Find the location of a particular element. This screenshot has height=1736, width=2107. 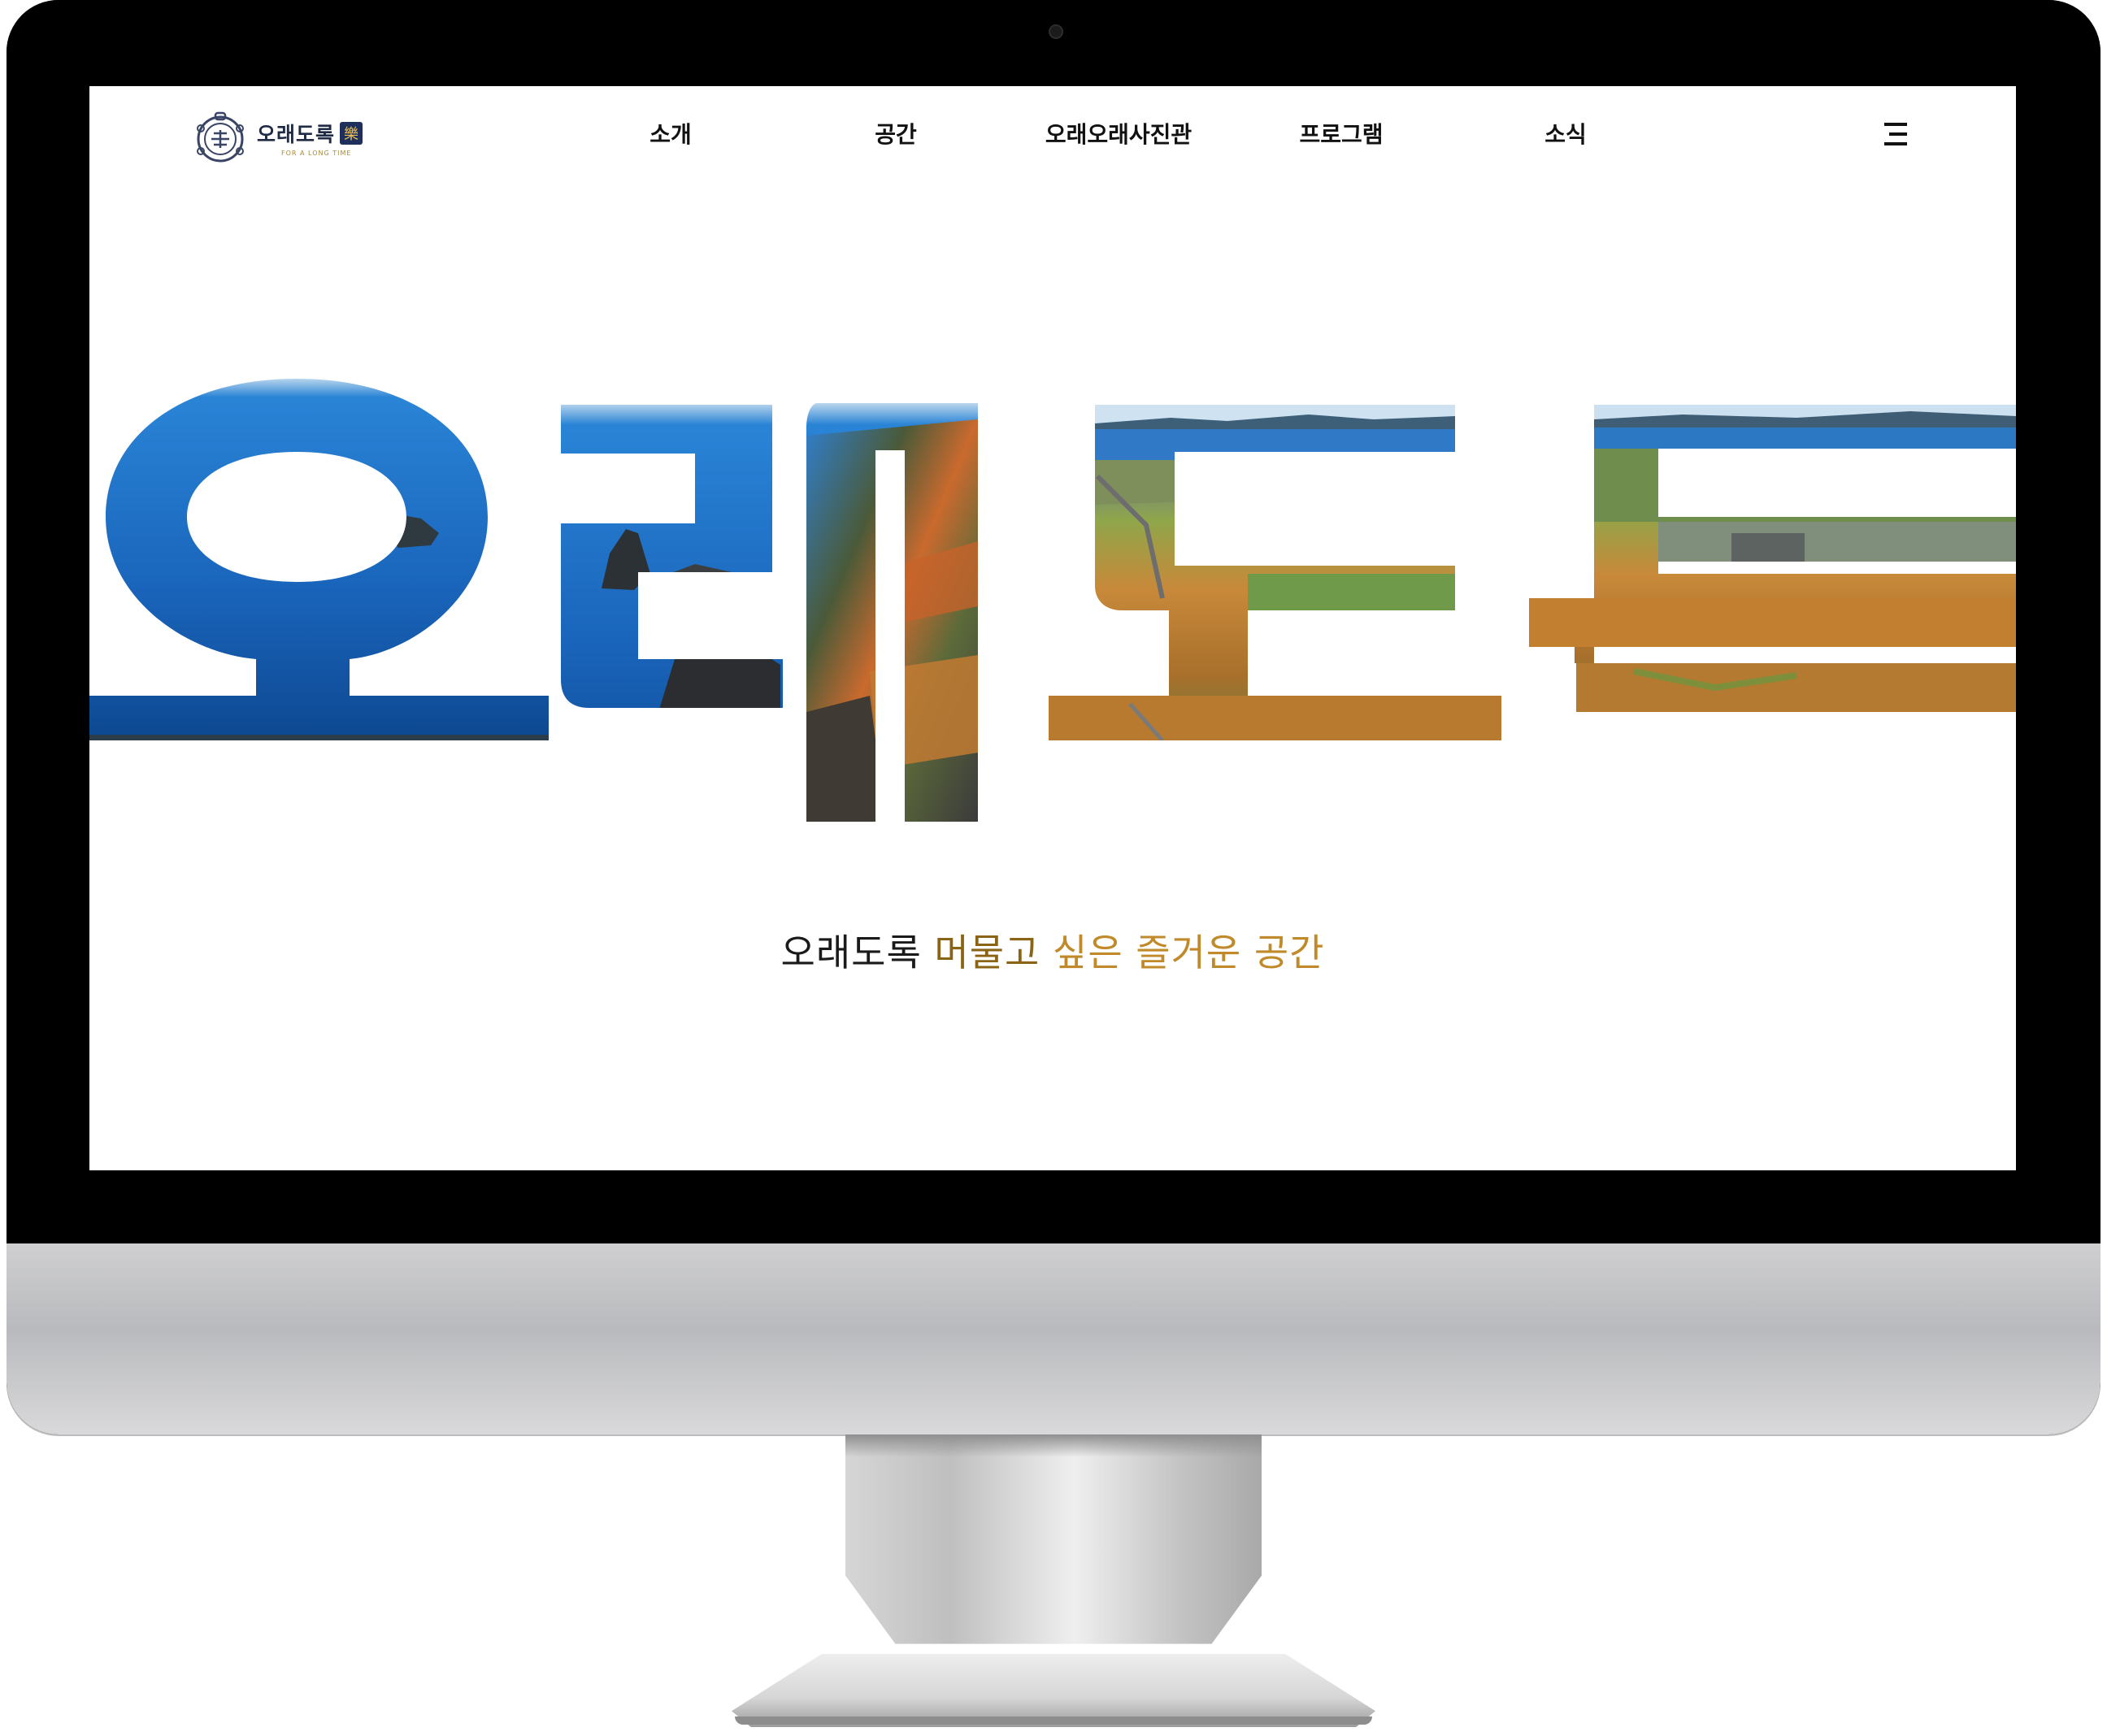

monitor-base-lip is located at coordinates (1053, 1720).